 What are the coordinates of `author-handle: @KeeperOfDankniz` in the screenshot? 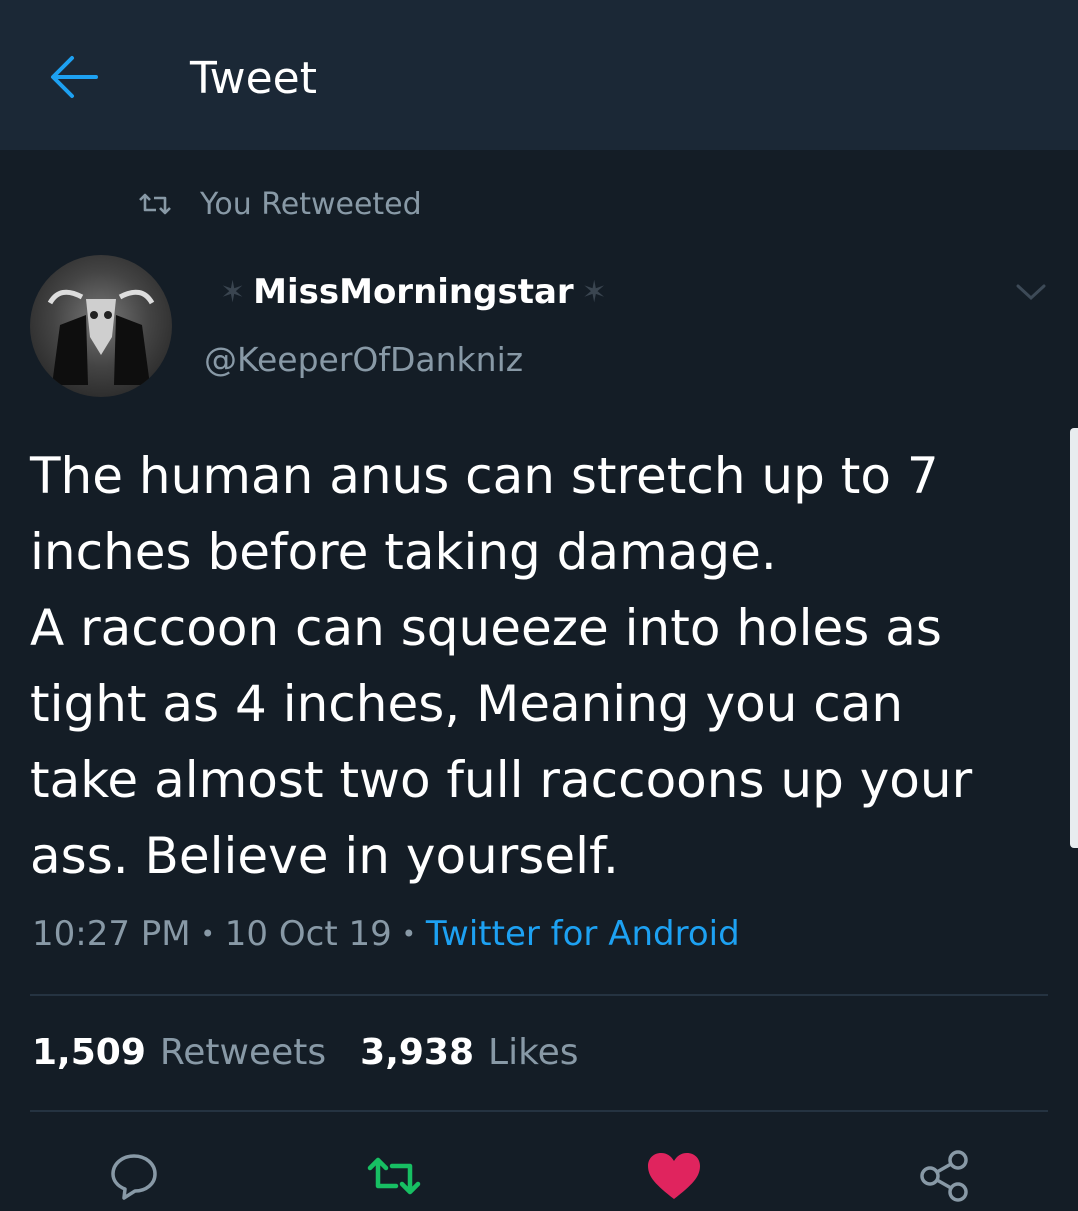 It's located at (363, 359).